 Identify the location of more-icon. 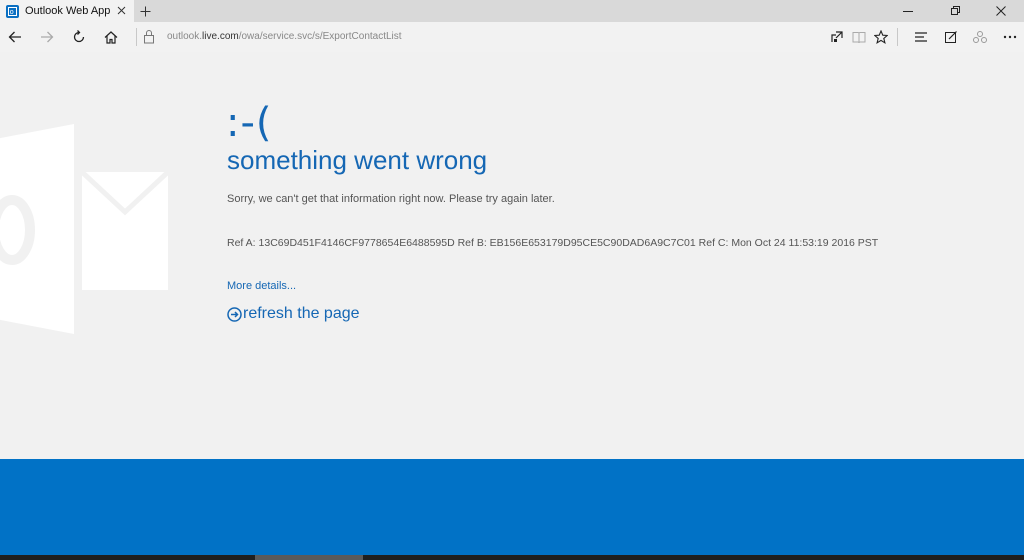
(1010, 37).